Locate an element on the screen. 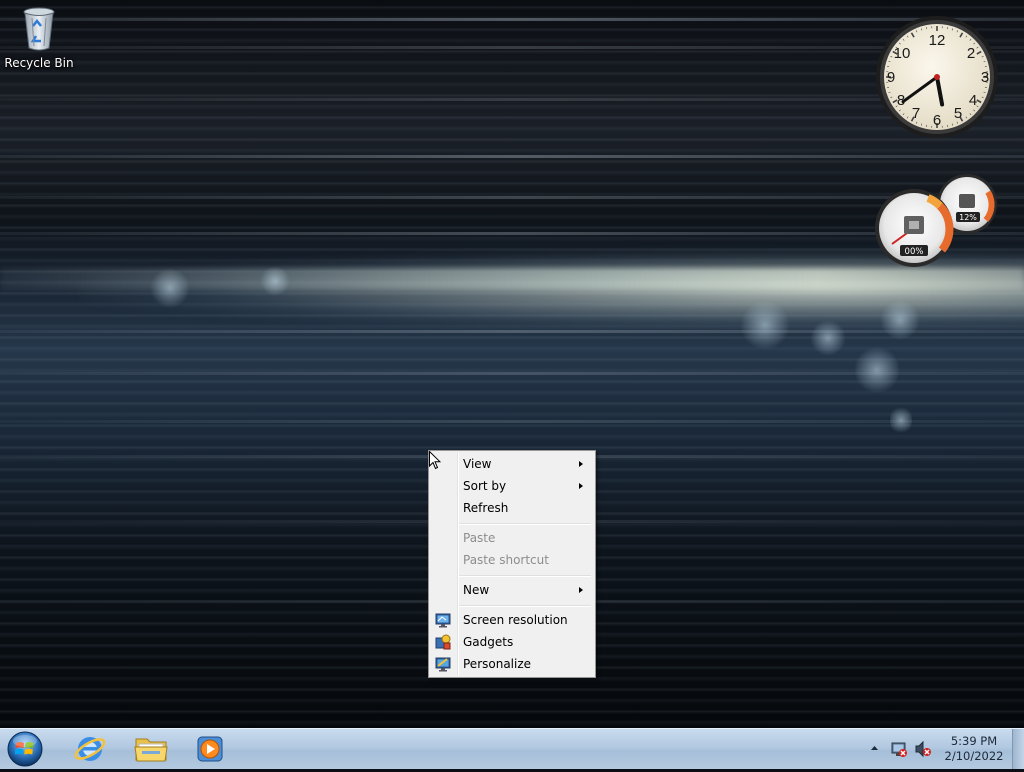  network-icon is located at coordinates (899, 749).